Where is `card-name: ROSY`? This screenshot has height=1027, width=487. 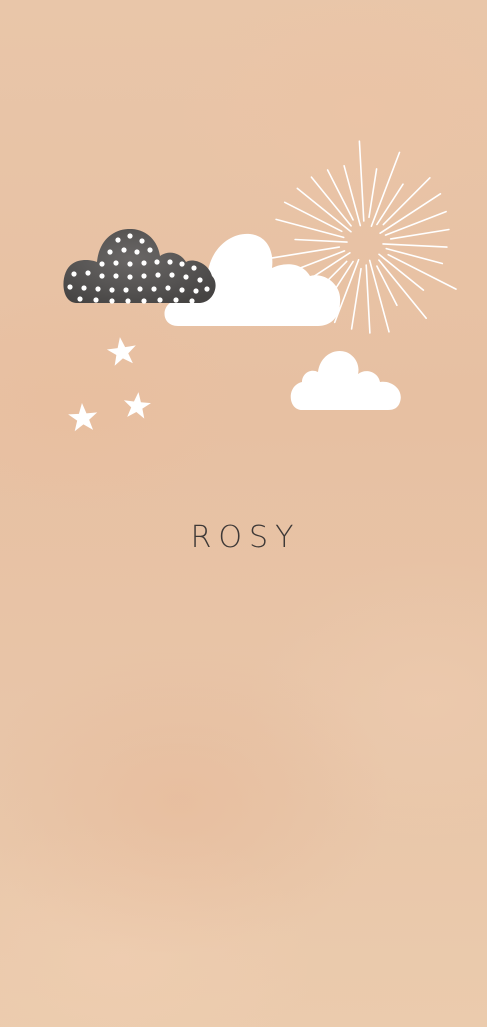
card-name: ROSY is located at coordinates (245, 537).